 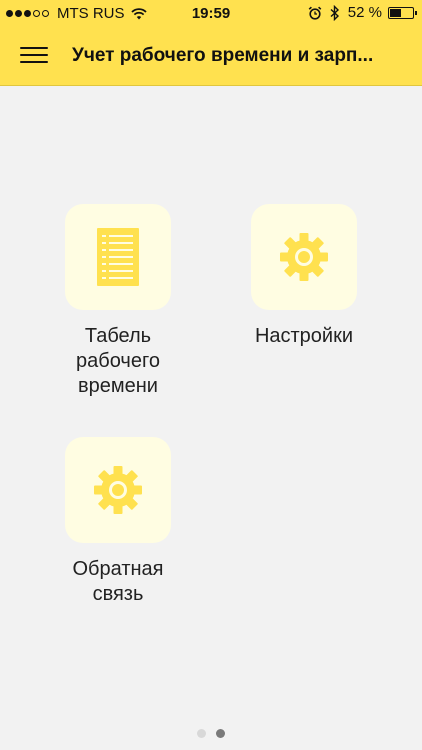 What do you see at coordinates (315, 13) in the screenshot?
I see `alarm-icon` at bounding box center [315, 13].